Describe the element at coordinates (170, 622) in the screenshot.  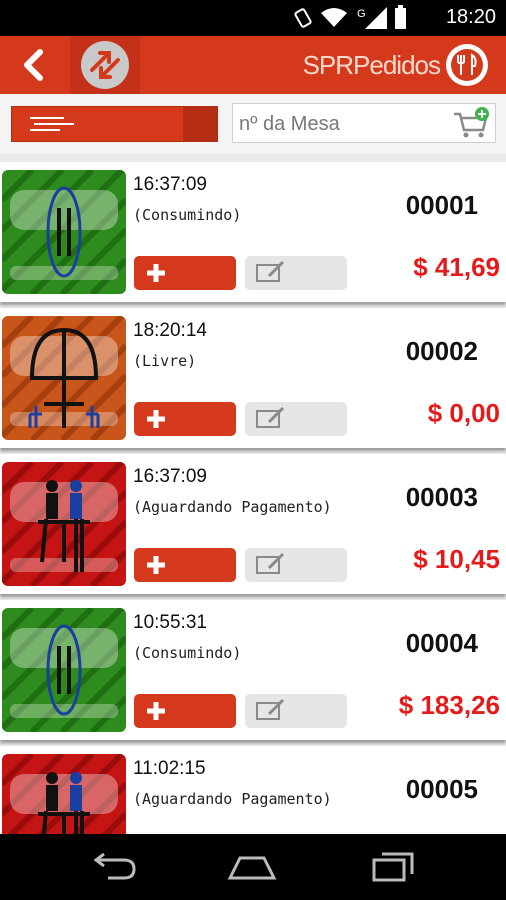
I see `order-time: 10:55:31` at that location.